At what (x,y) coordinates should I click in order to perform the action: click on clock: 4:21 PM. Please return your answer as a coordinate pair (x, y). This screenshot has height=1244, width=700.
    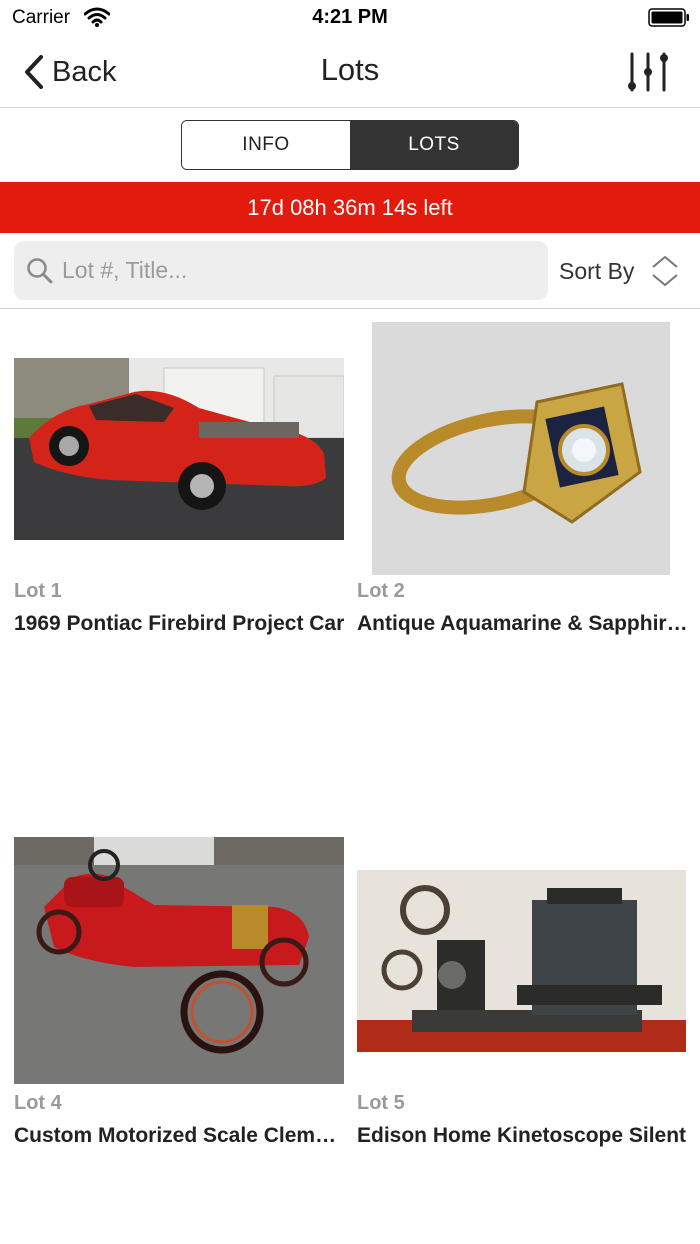
    Looking at the image, I should click on (350, 17).